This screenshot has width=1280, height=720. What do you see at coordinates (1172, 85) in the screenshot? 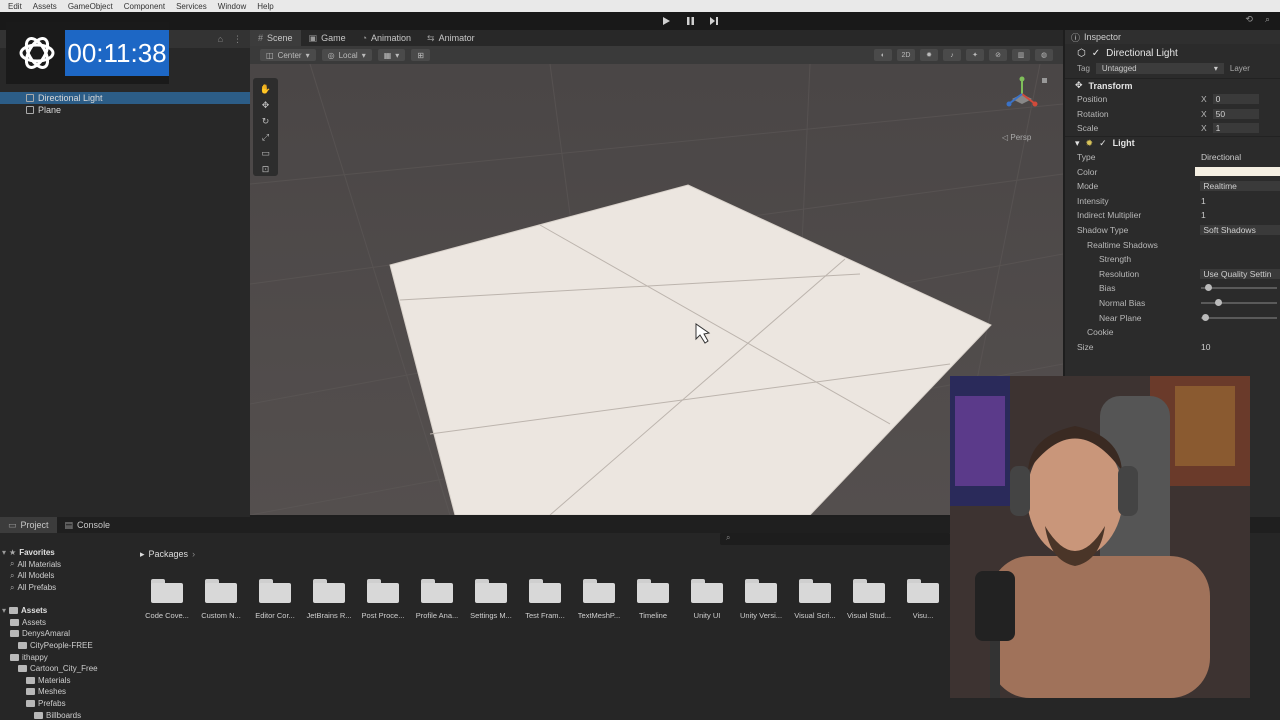
I see `transform-header: ✥ Transform` at bounding box center [1172, 85].